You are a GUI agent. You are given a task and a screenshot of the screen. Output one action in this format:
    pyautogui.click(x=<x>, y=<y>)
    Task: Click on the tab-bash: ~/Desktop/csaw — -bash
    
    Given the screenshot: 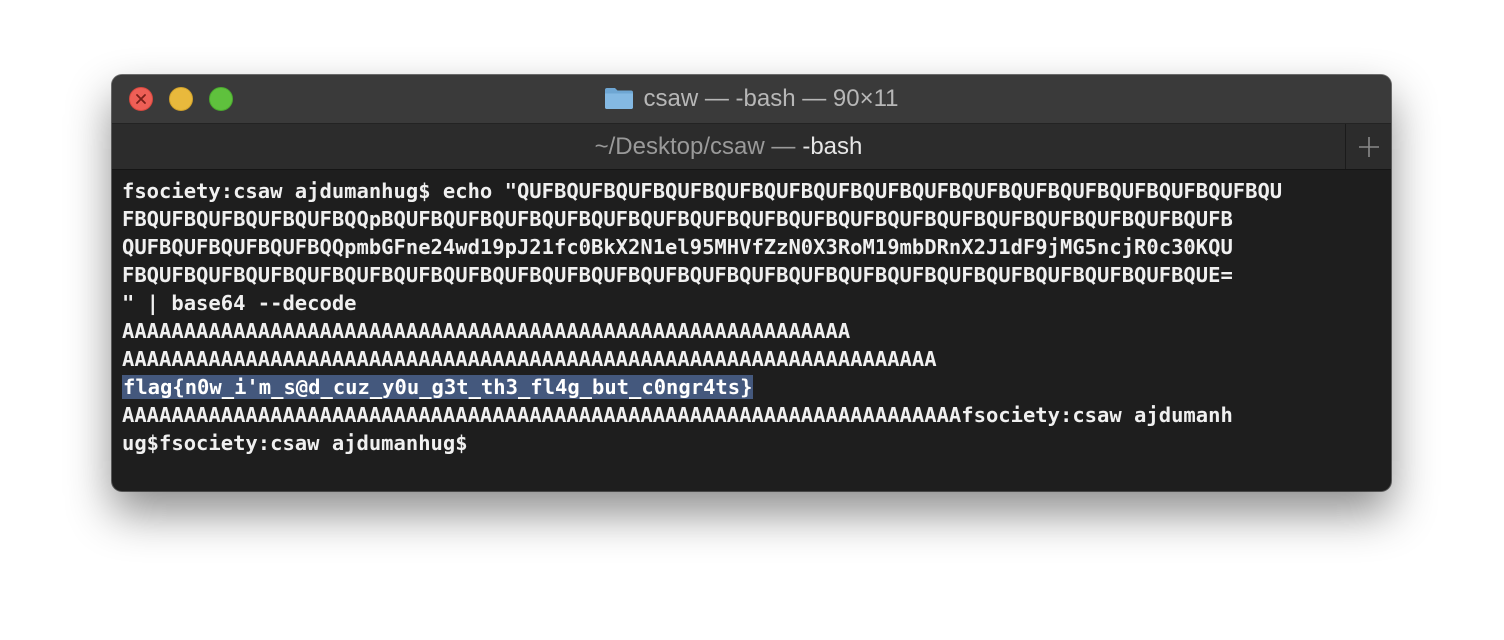 What is the action you would take?
    pyautogui.click(x=728, y=146)
    